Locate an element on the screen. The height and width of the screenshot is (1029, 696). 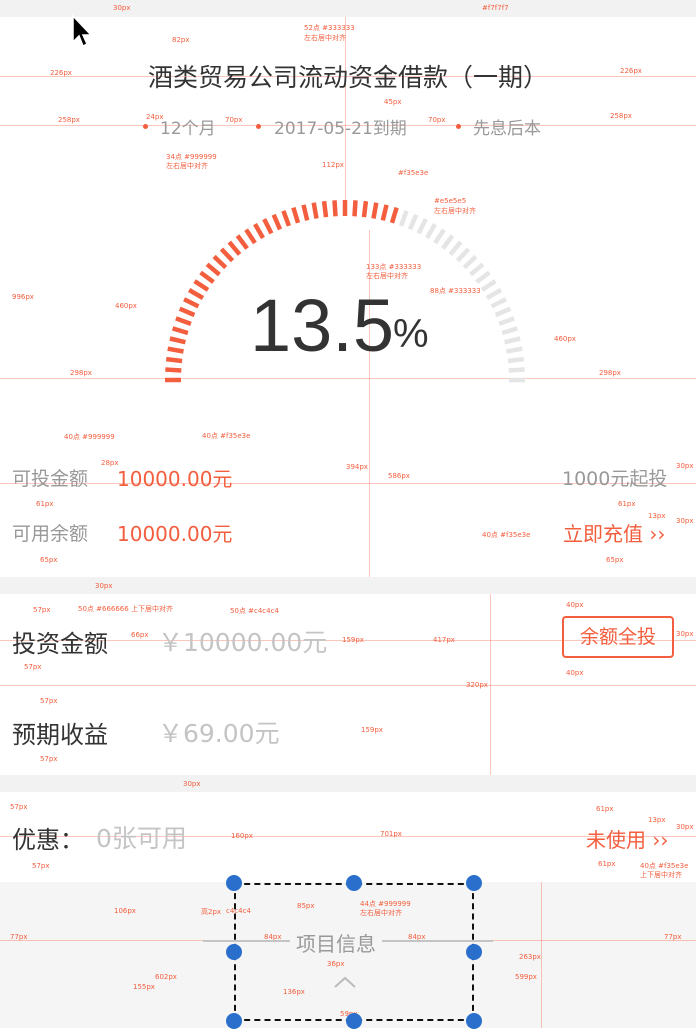
expected-return-value: ￥69.00元 is located at coordinates (219, 733).